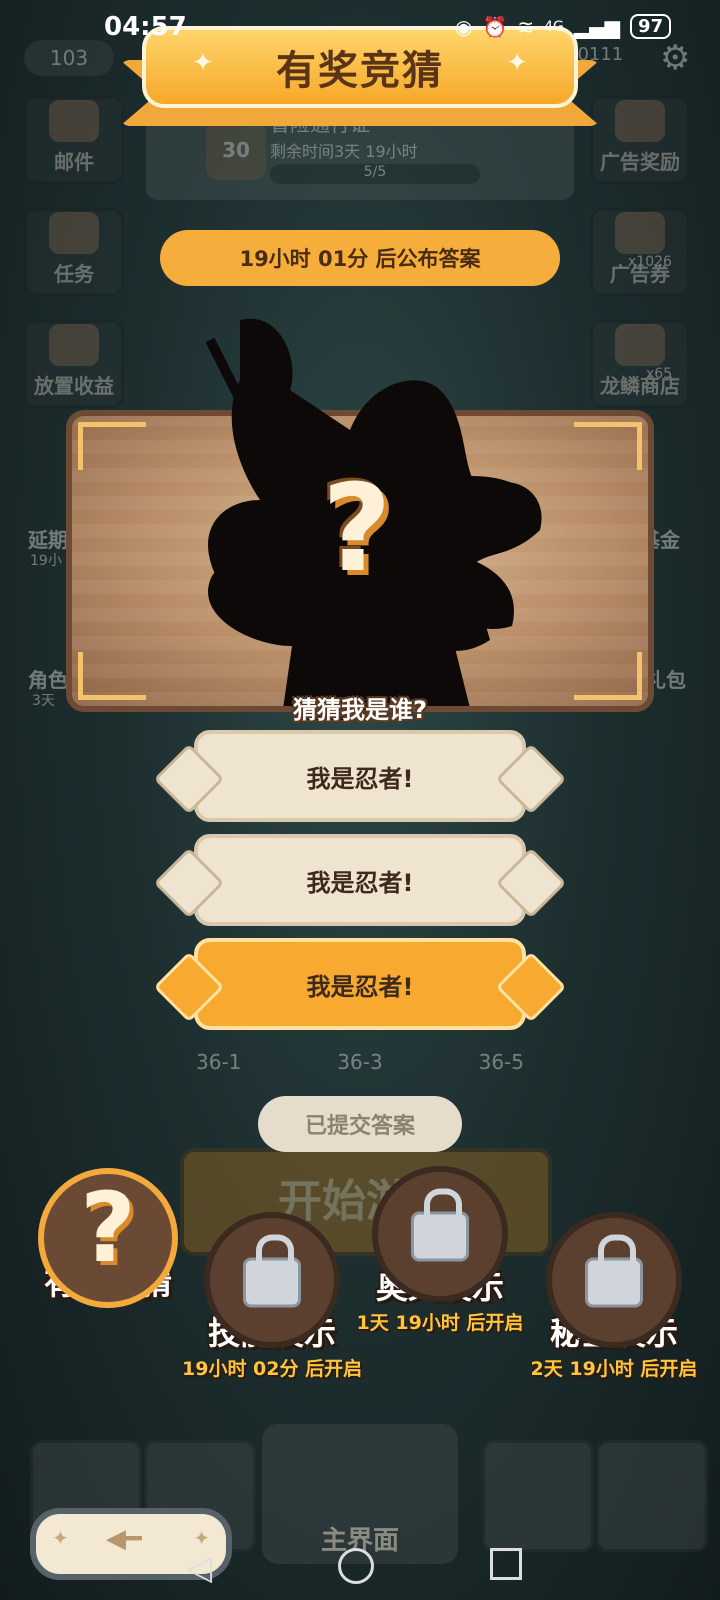  I want to click on mail-button: 邮件, so click(74, 140).